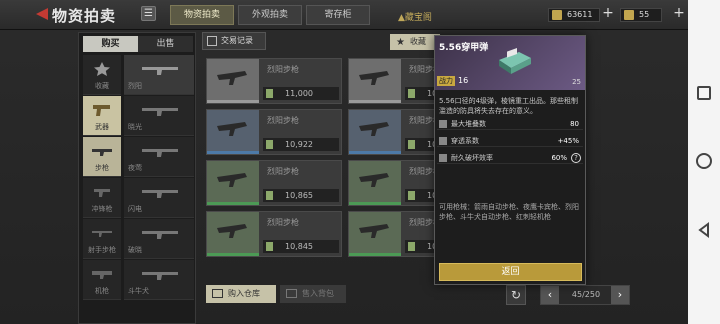  Describe the element at coordinates (110, 44) in the screenshot. I see `tab-buy: 购买` at that location.